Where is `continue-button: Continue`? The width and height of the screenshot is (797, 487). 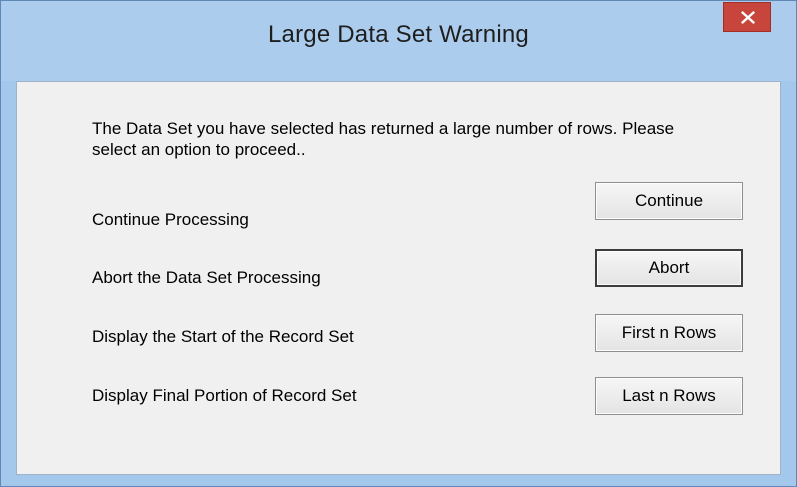
continue-button: Continue is located at coordinates (669, 201).